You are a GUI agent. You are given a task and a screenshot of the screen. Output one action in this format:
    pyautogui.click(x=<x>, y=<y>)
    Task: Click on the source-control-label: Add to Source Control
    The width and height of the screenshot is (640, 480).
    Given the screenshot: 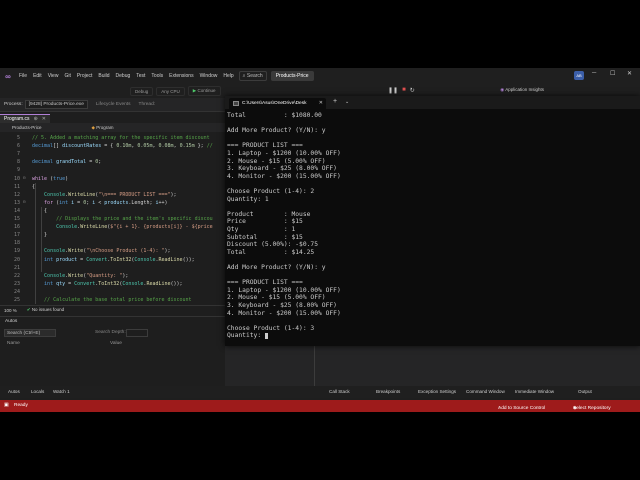 What is the action you would take?
    pyautogui.click(x=522, y=408)
    